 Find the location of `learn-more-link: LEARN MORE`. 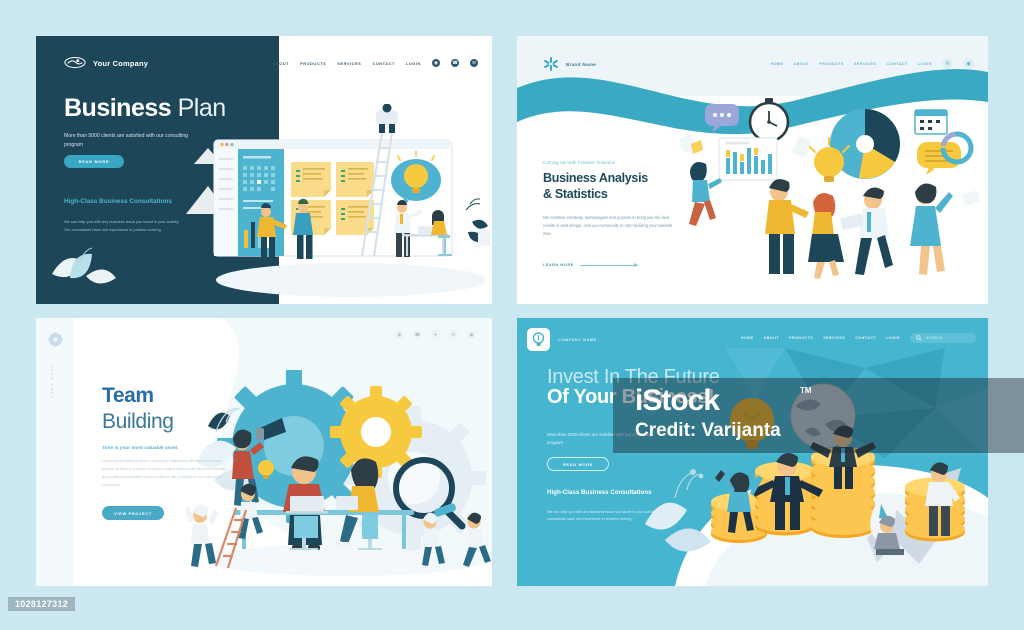

learn-more-link: LEARN MORE is located at coordinates (590, 264).